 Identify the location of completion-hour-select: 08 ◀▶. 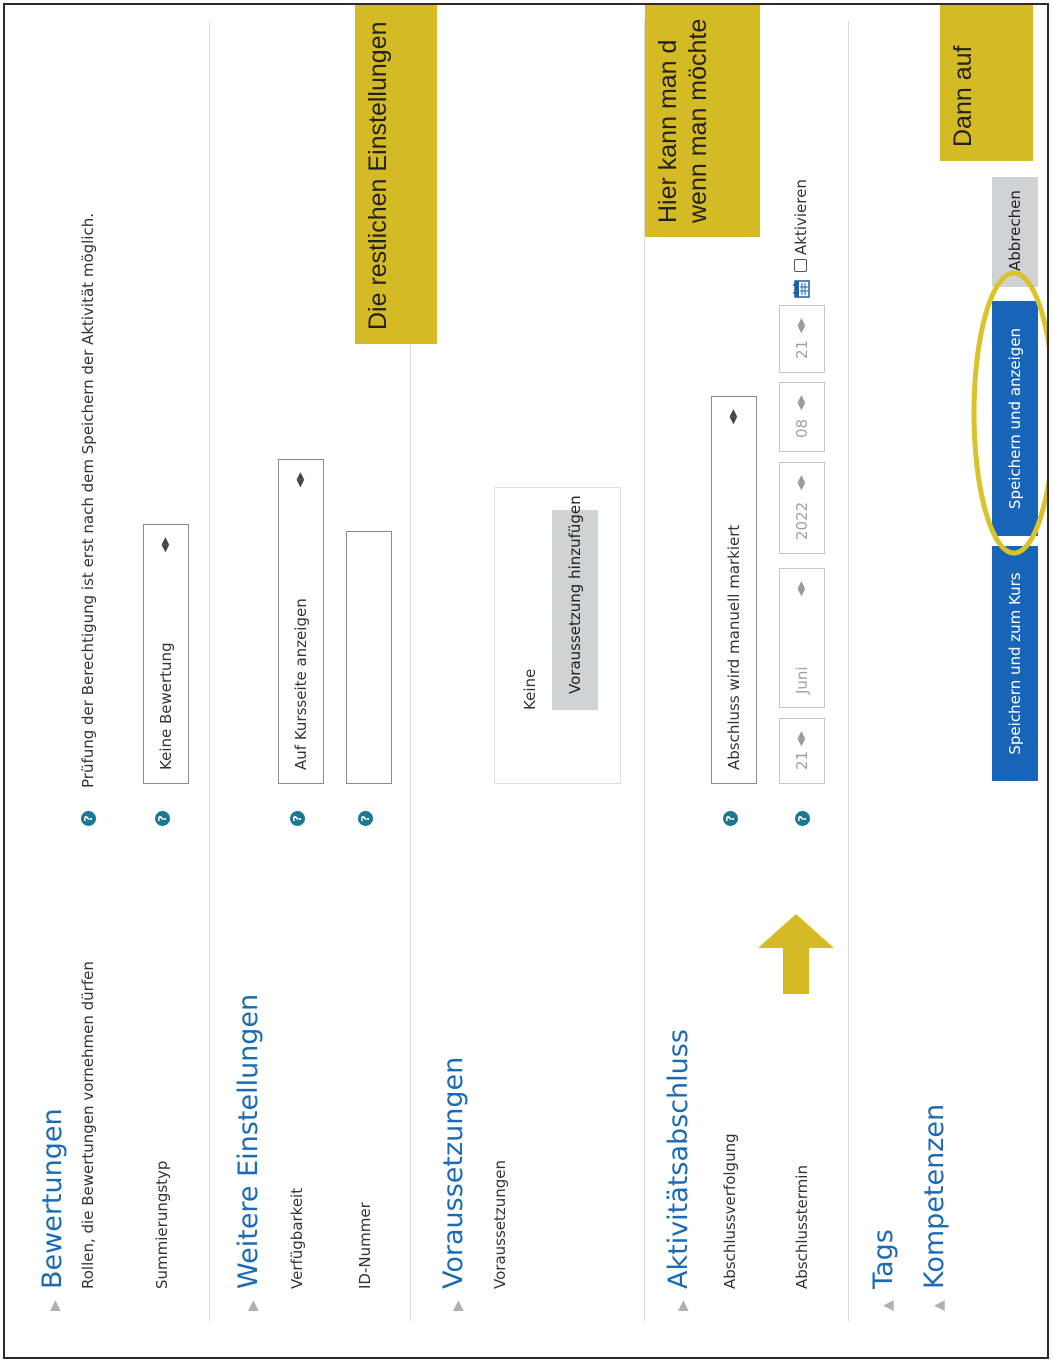
(802, 417).